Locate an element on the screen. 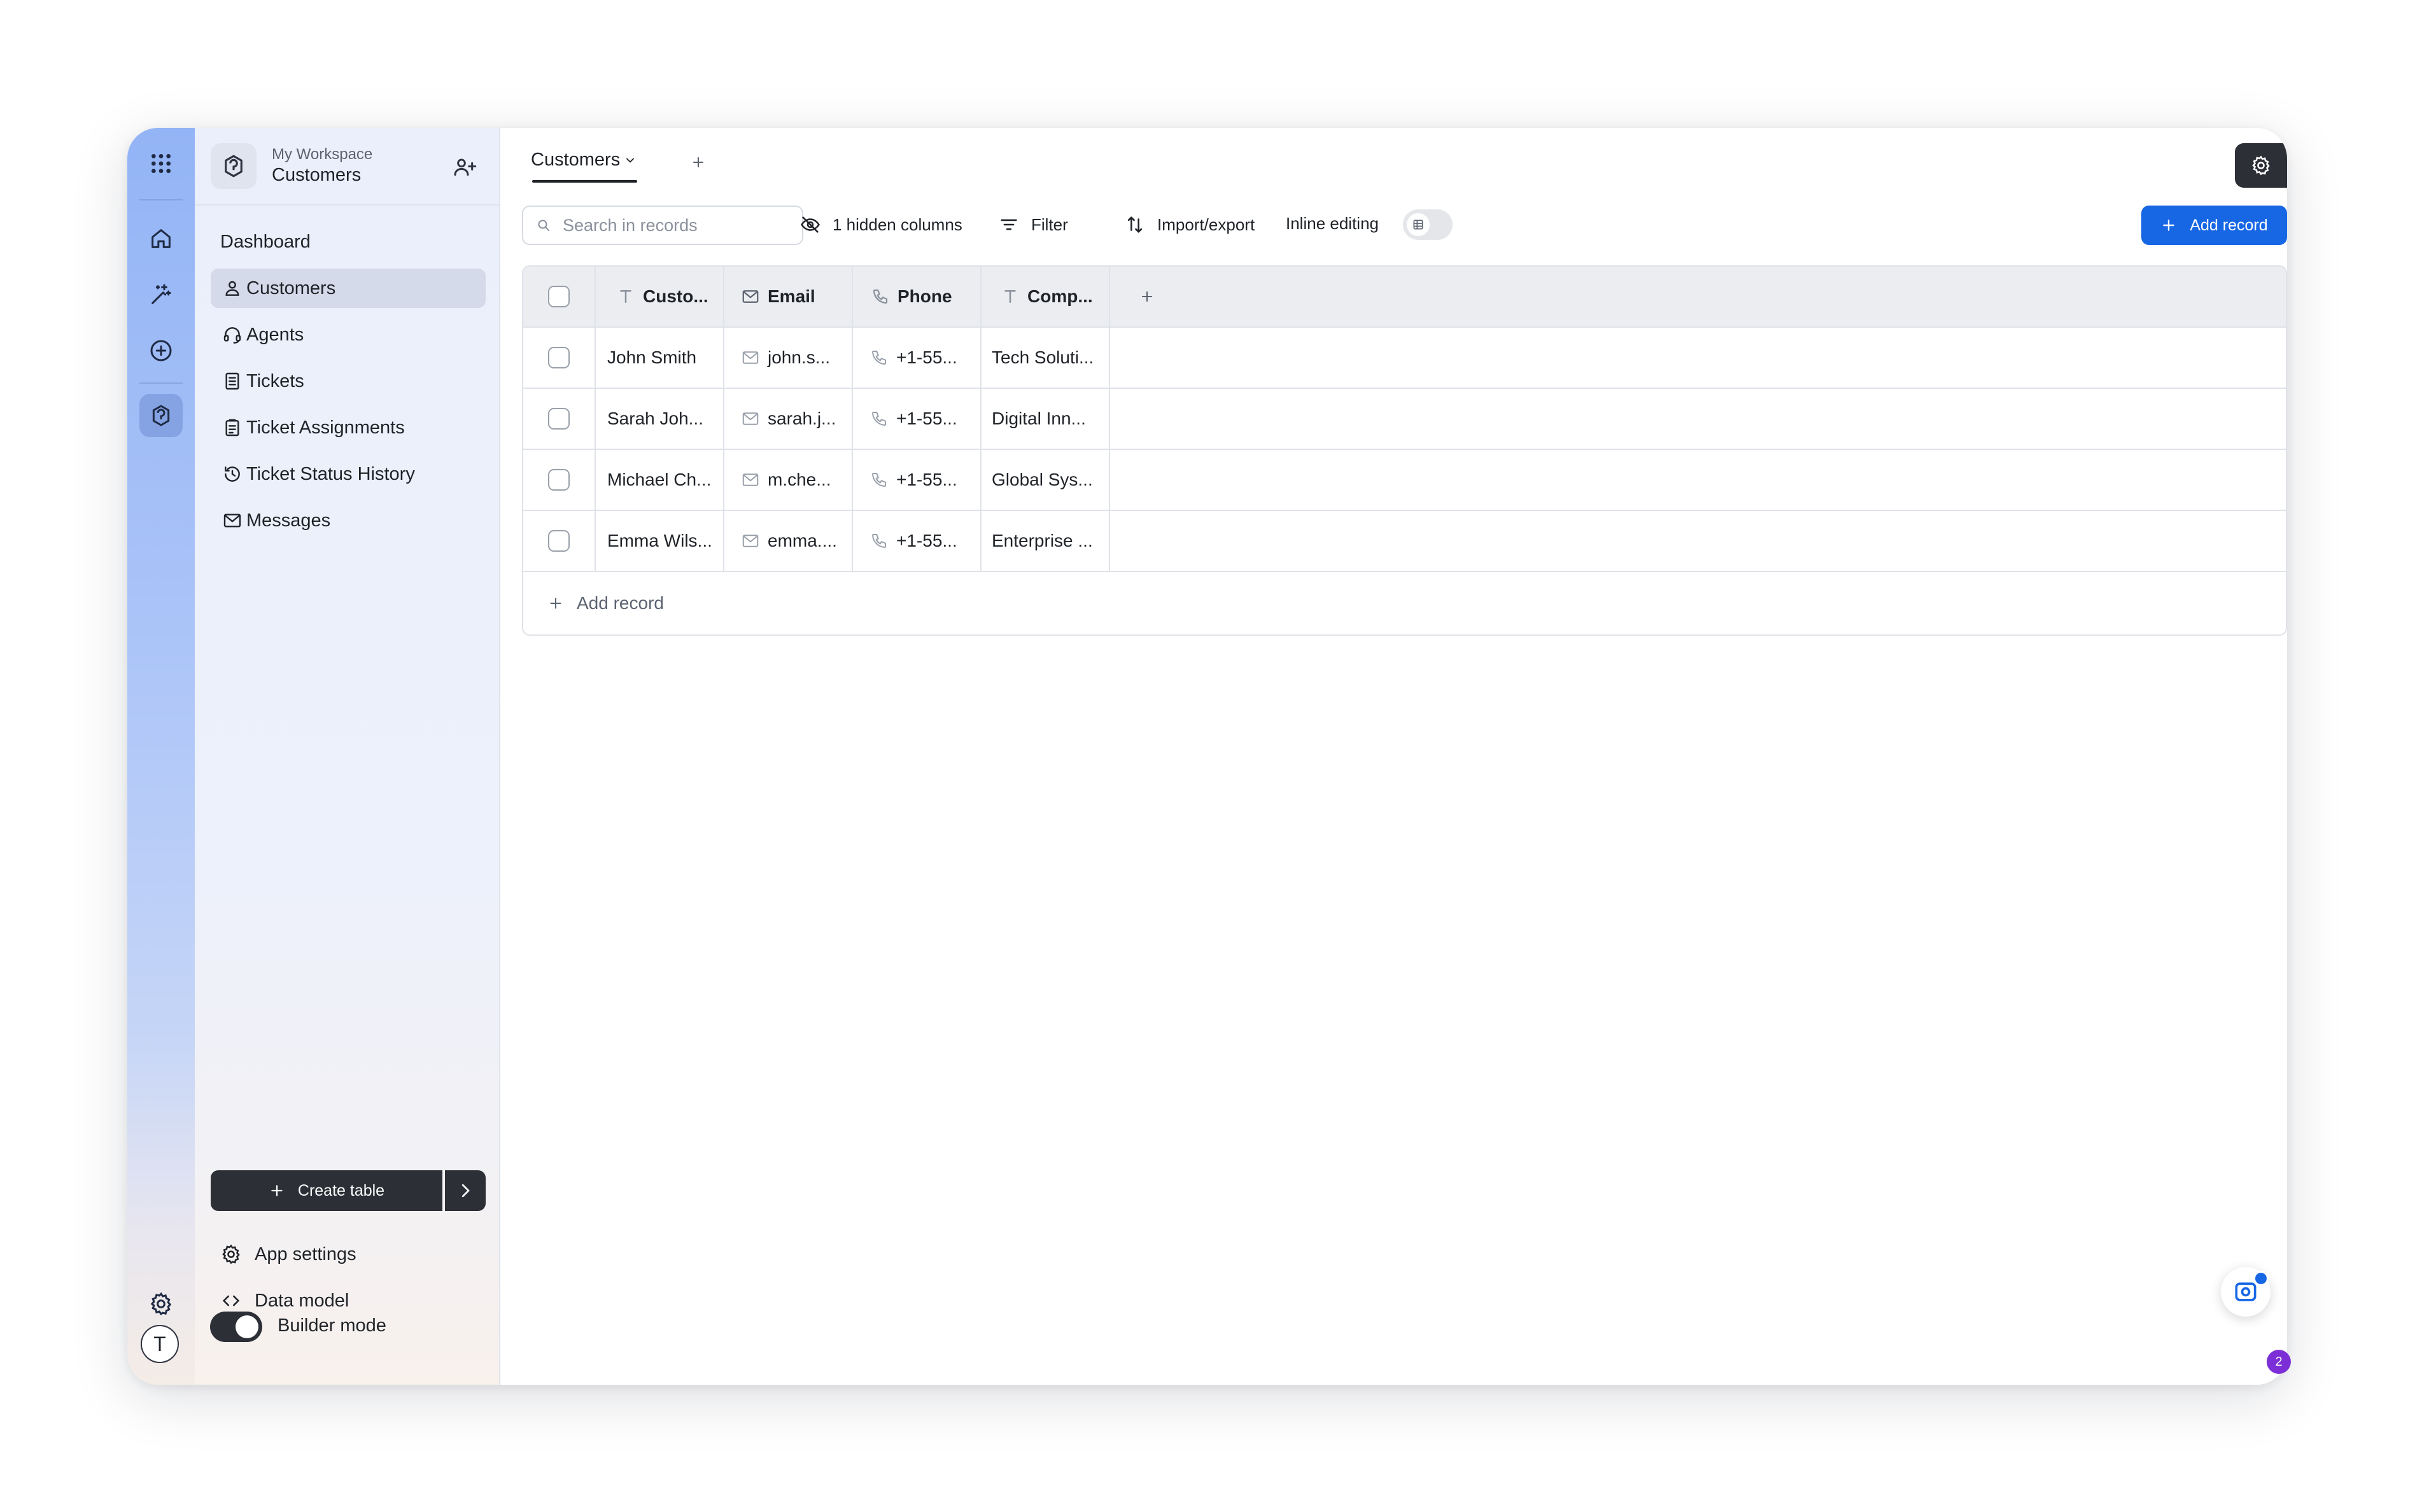 This screenshot has width=2415, height=1512. customer-cell: John Smith is located at coordinates (660, 358).